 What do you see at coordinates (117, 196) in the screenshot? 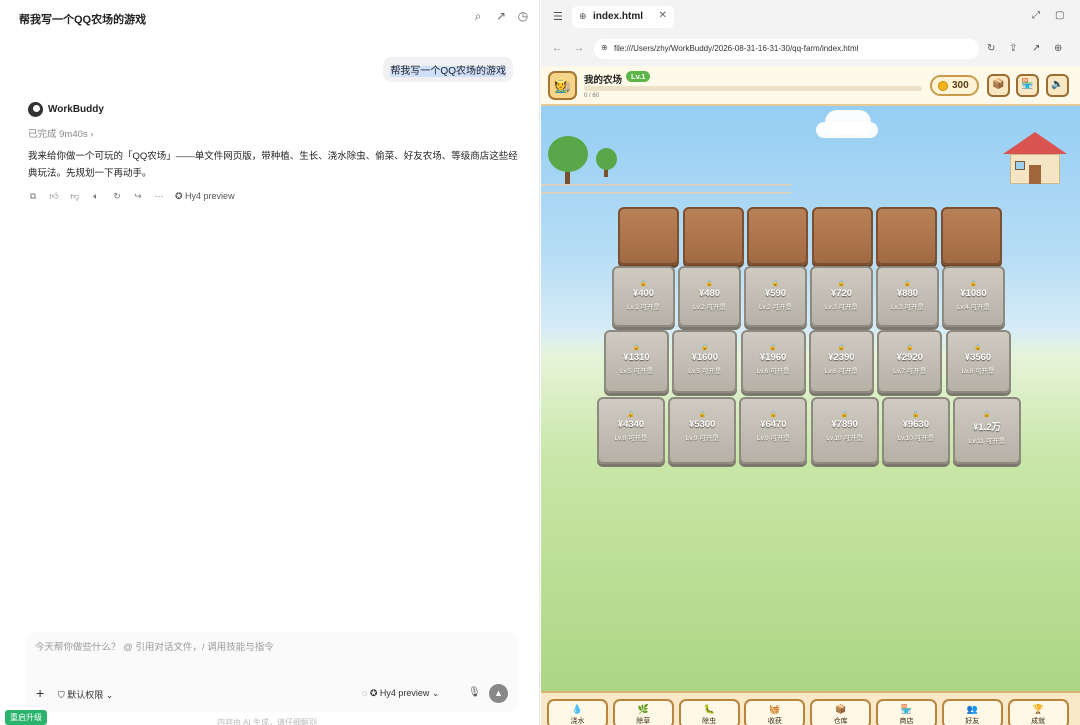
I see `regenerate-icon: ↻` at bounding box center [117, 196].